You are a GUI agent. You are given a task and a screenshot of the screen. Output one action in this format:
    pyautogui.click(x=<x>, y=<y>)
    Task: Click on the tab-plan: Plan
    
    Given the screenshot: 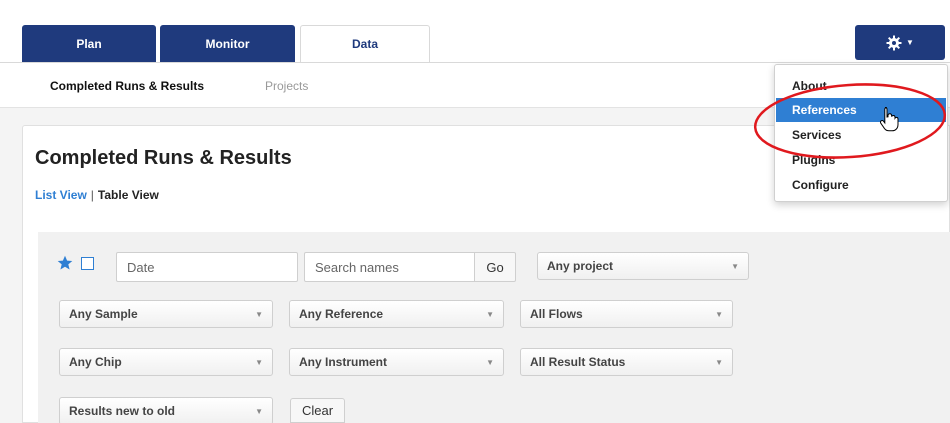 What is the action you would take?
    pyautogui.click(x=89, y=43)
    